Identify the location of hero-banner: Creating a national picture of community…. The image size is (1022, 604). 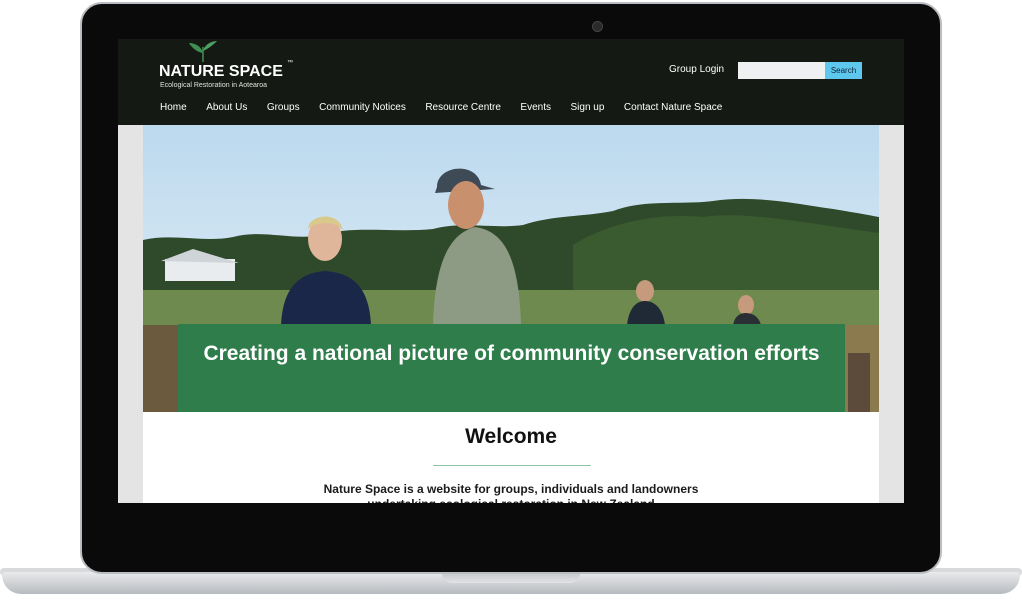
(511, 368).